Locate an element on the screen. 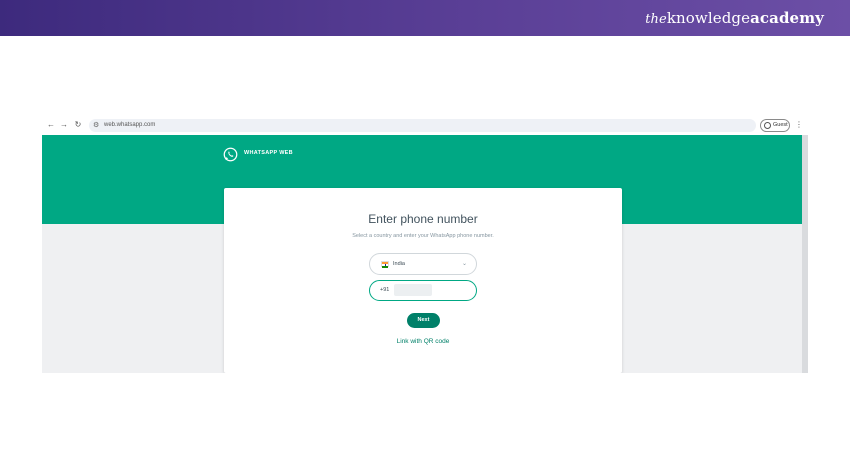 The image size is (850, 450). brand-banner: theknowledgeacademy is located at coordinates (425, 18).